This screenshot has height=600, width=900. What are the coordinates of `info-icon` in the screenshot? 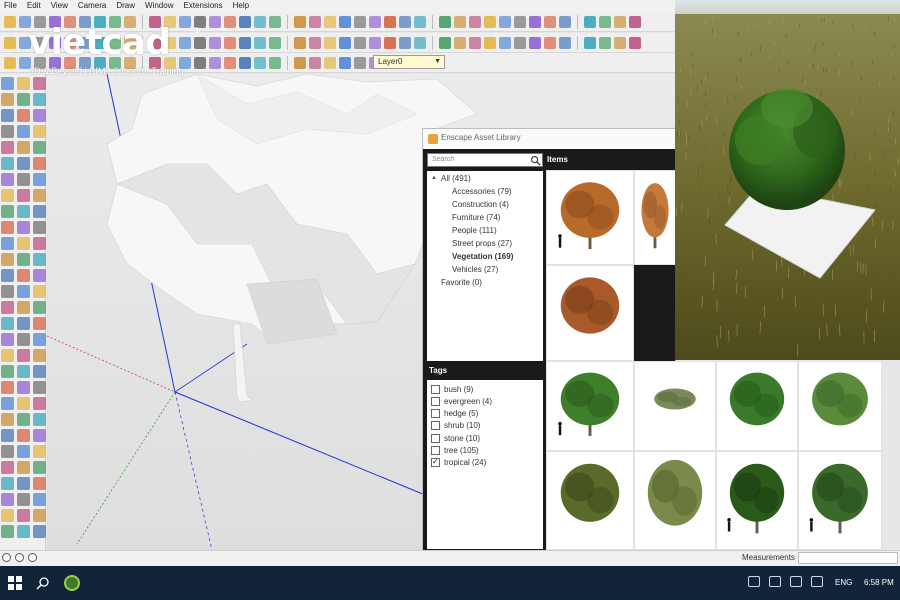 It's located at (6, 557).